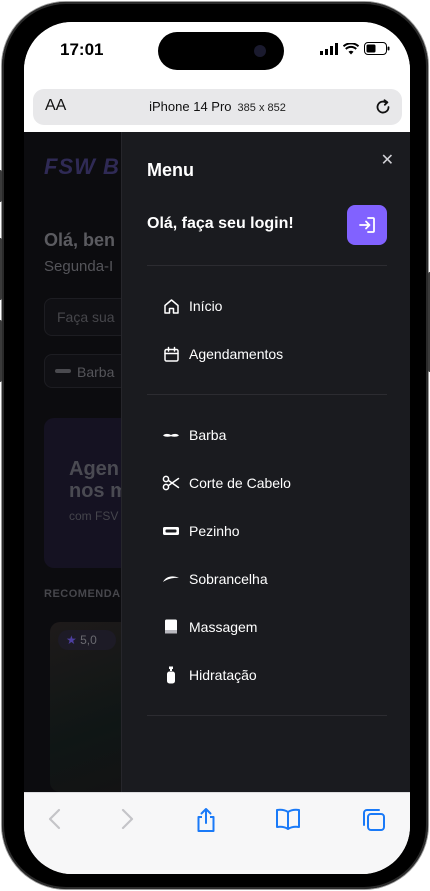 This screenshot has width=430, height=891. Describe the element at coordinates (82, 594) in the screenshot. I see `section-title: RECOMENDA` at that location.